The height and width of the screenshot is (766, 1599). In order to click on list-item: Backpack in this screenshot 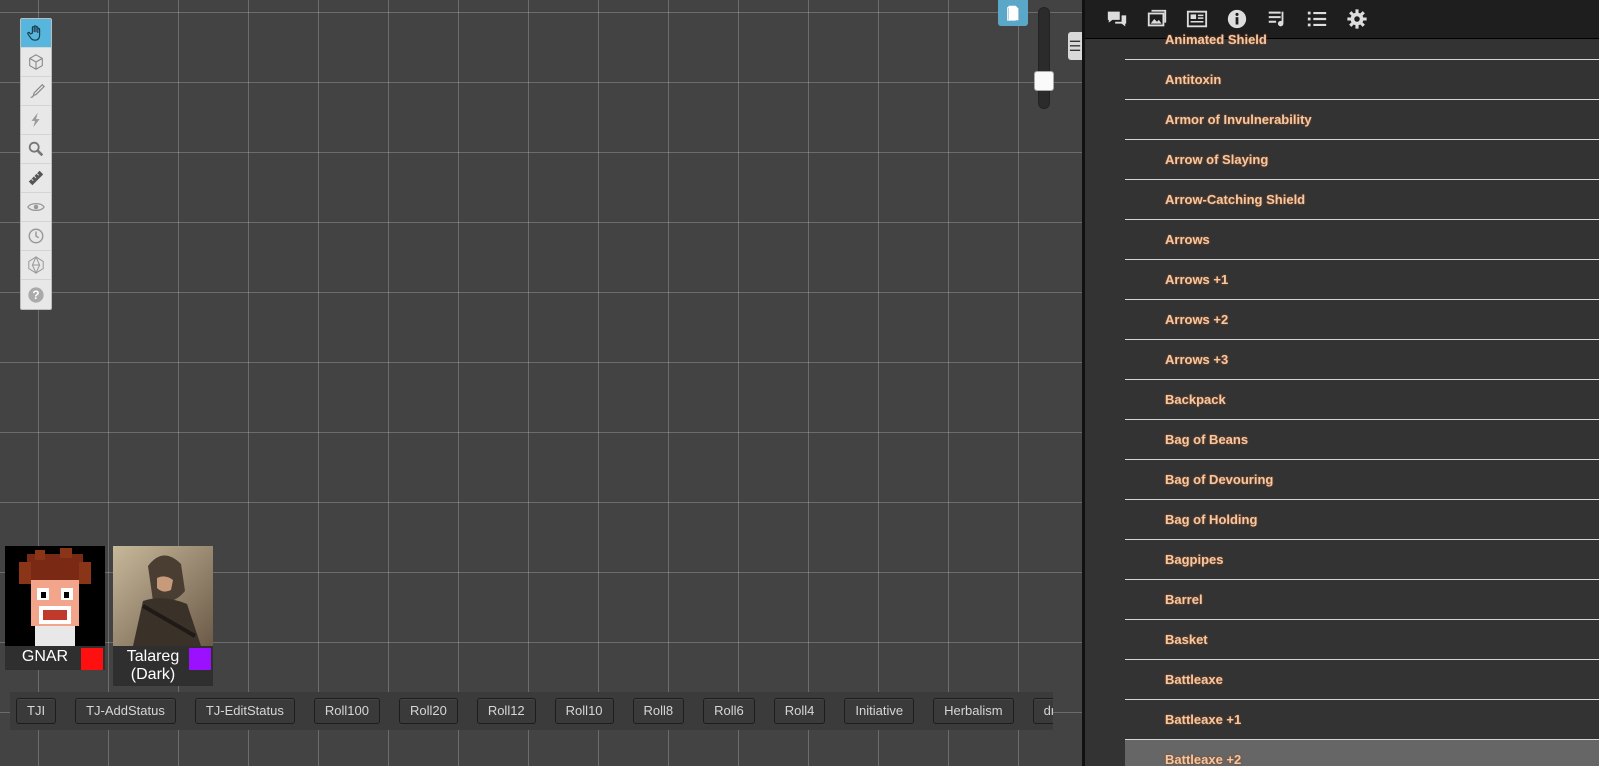, I will do `click(1362, 400)`.